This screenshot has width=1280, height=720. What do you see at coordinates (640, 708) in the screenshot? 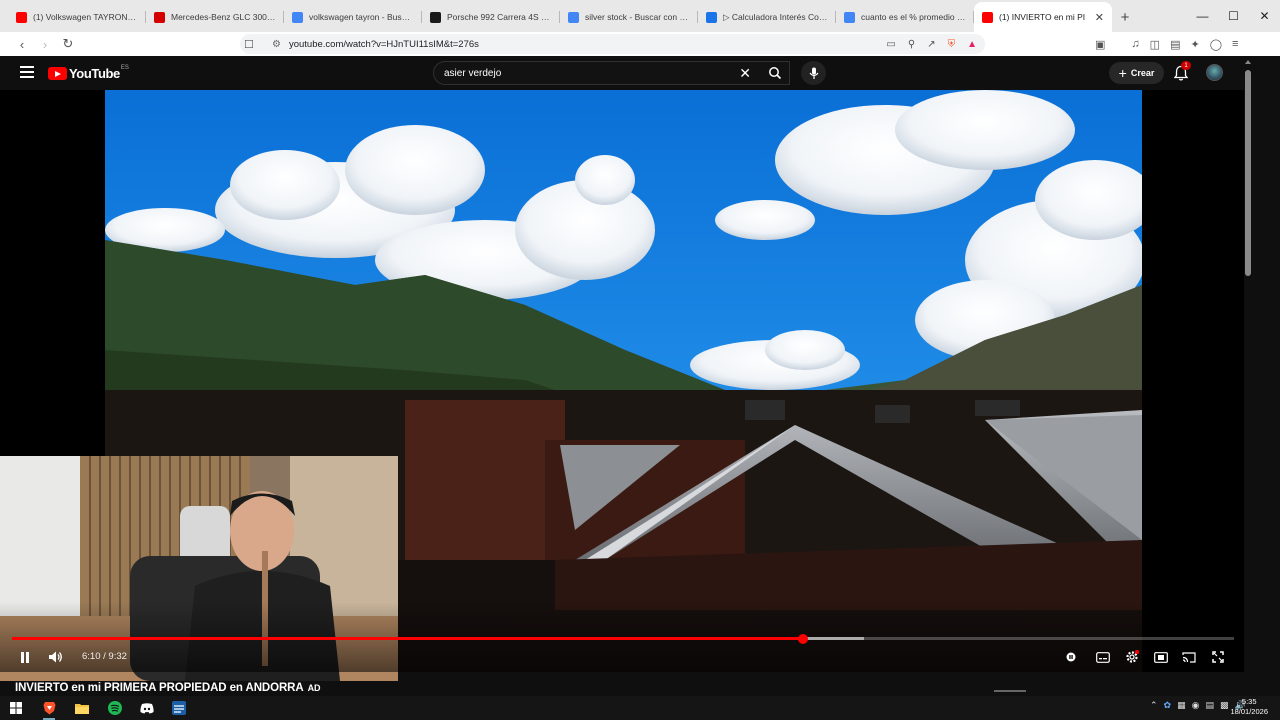
I see `windows-taskbar: ⌃ ✿ ▦ ◉ ▤ ▩ 🔊 5:35 18/01/2026` at bounding box center [640, 708].